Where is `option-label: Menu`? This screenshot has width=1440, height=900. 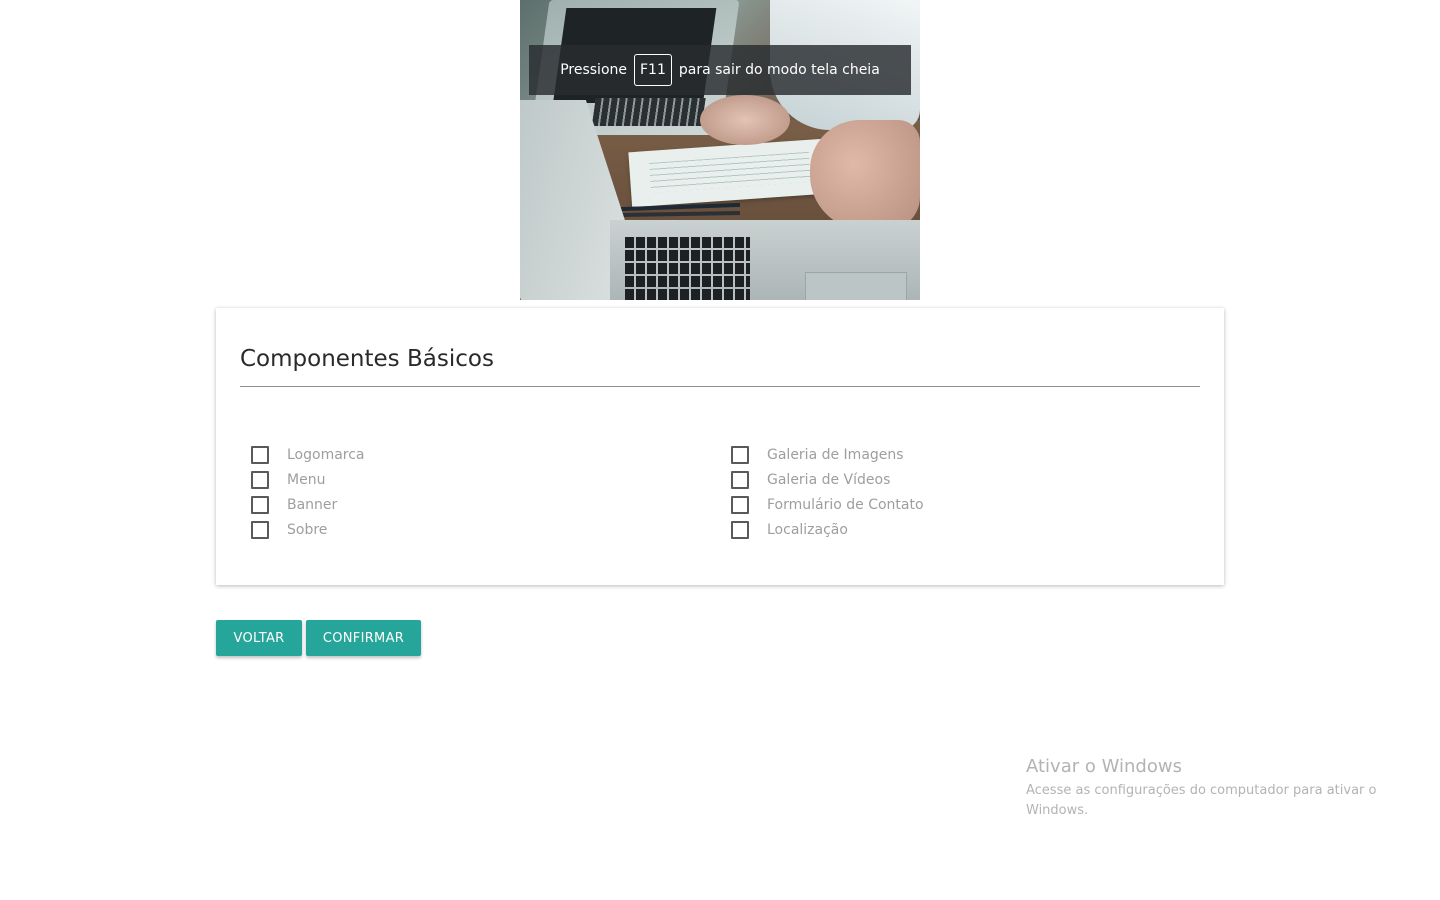 option-label: Menu is located at coordinates (306, 480).